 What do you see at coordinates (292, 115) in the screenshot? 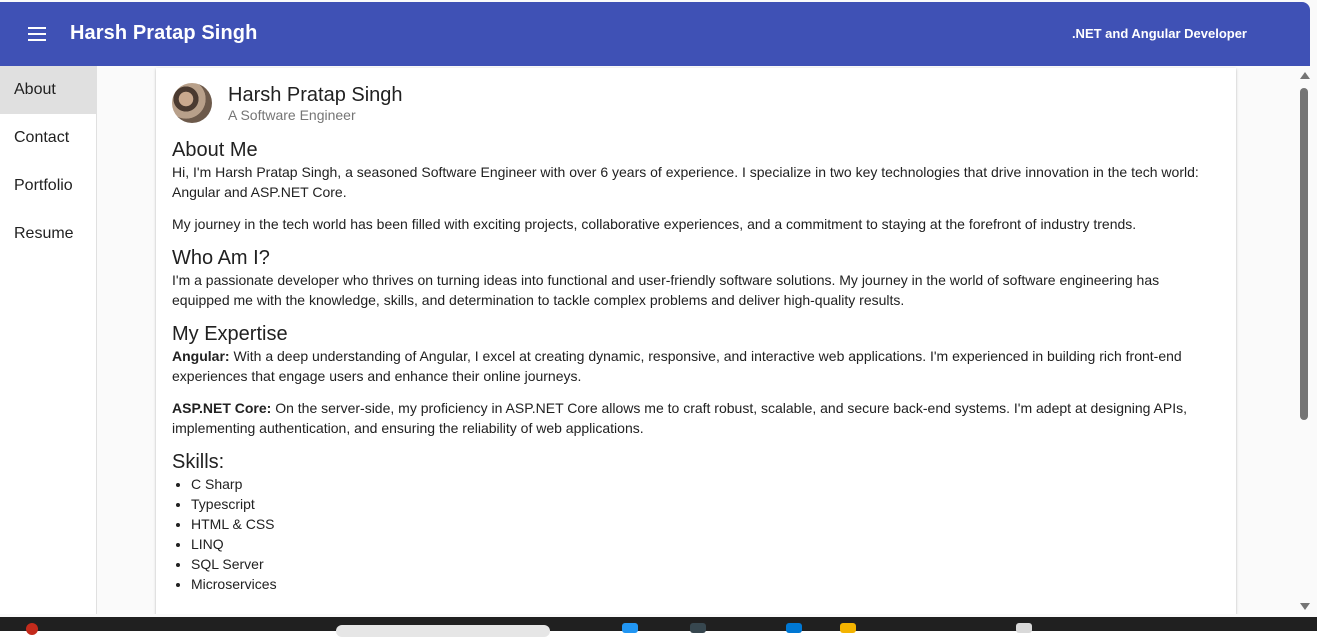
I see `profile-subtitle: A Software Engineer` at bounding box center [292, 115].